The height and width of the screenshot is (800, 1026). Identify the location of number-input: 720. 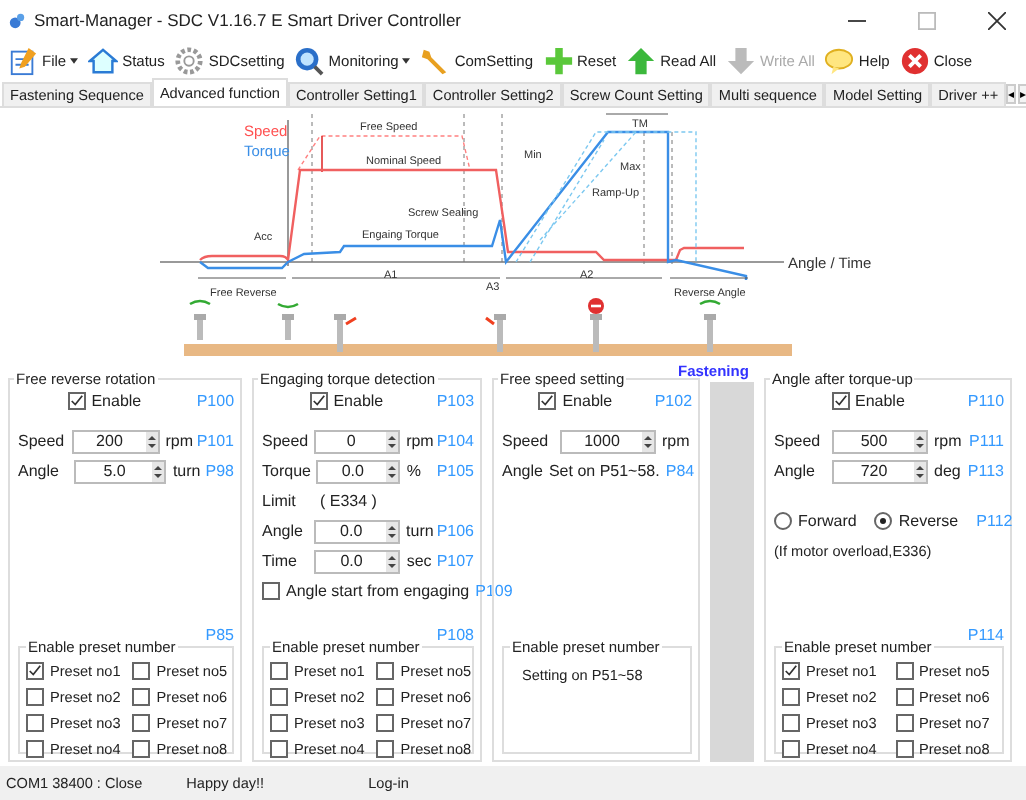
(880, 471).